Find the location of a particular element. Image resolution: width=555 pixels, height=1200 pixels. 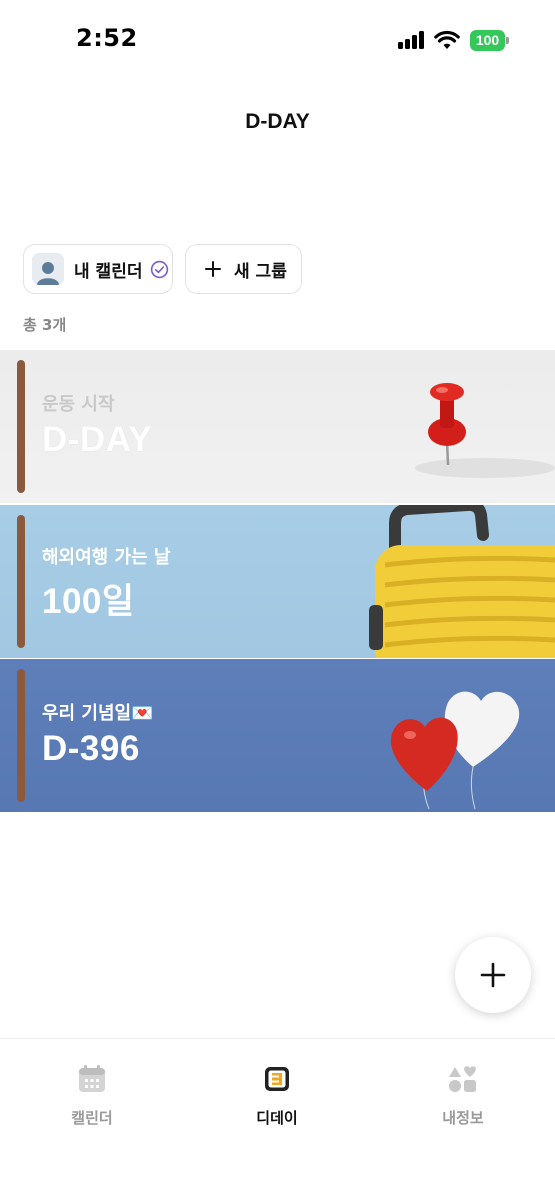

battery-icon: 100 is located at coordinates (489, 40).